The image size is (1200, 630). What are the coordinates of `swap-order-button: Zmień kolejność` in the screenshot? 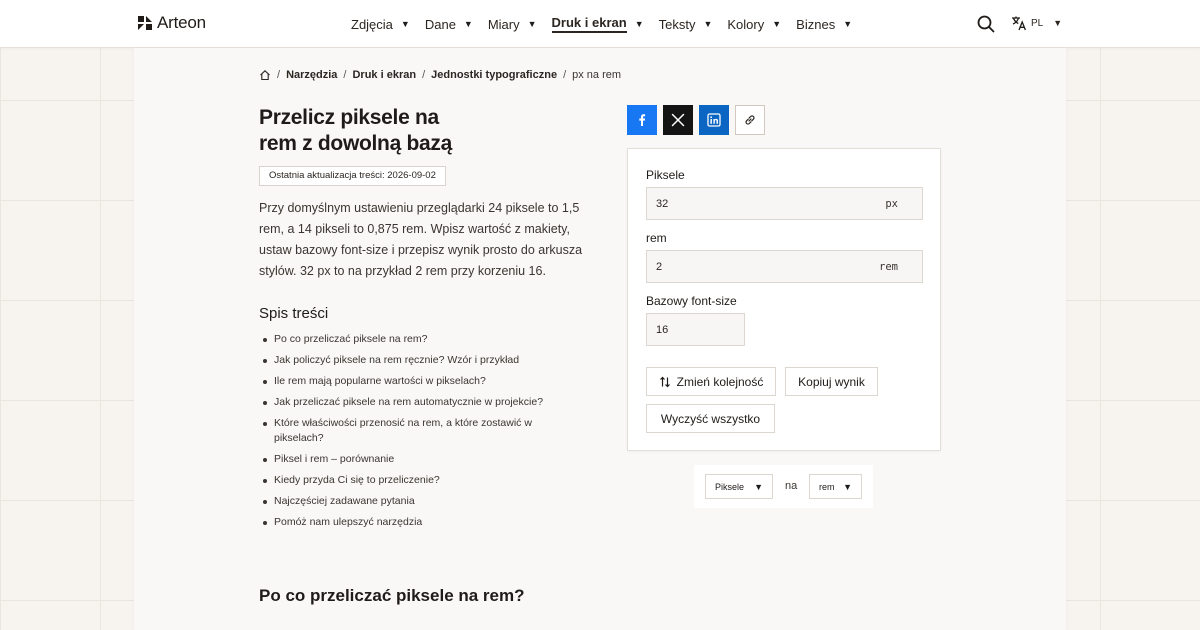 It's located at (711, 381).